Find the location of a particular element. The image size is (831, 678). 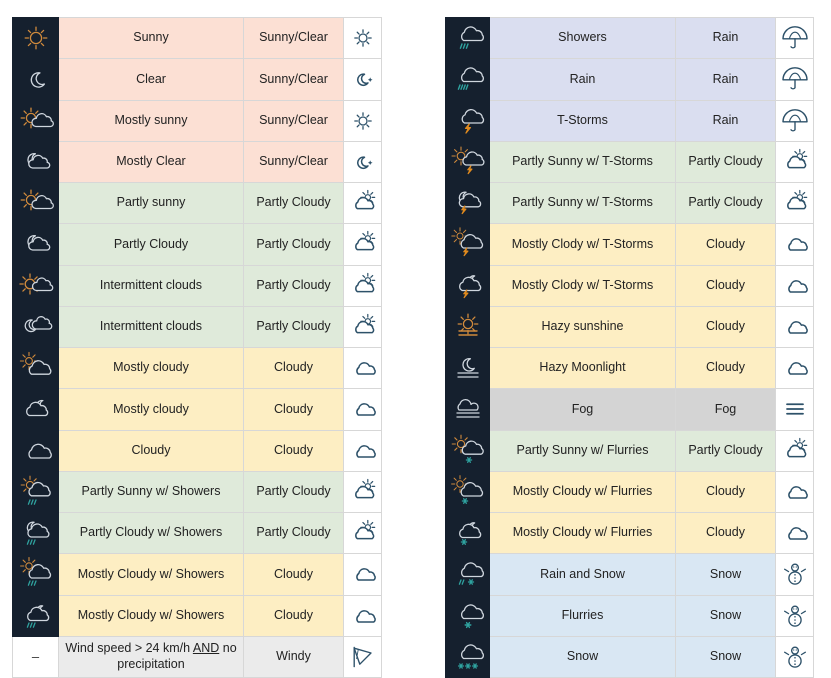

source-description-cell: Hazy Moonlight is located at coordinates (582, 368).